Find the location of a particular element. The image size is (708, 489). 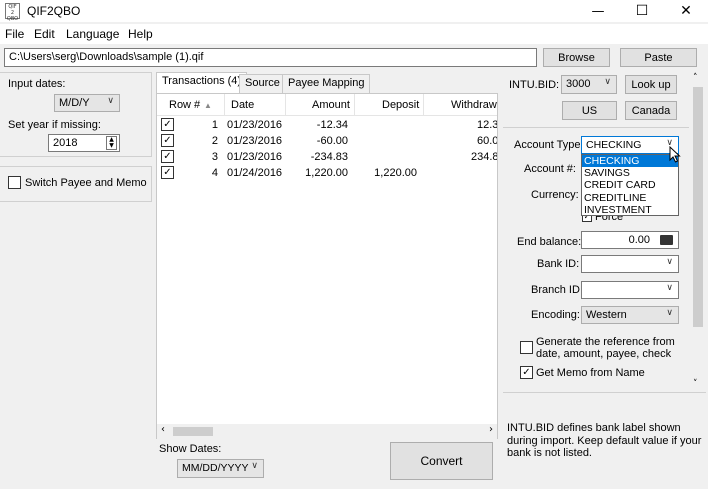

encoding-select: Western ∨ is located at coordinates (630, 315).